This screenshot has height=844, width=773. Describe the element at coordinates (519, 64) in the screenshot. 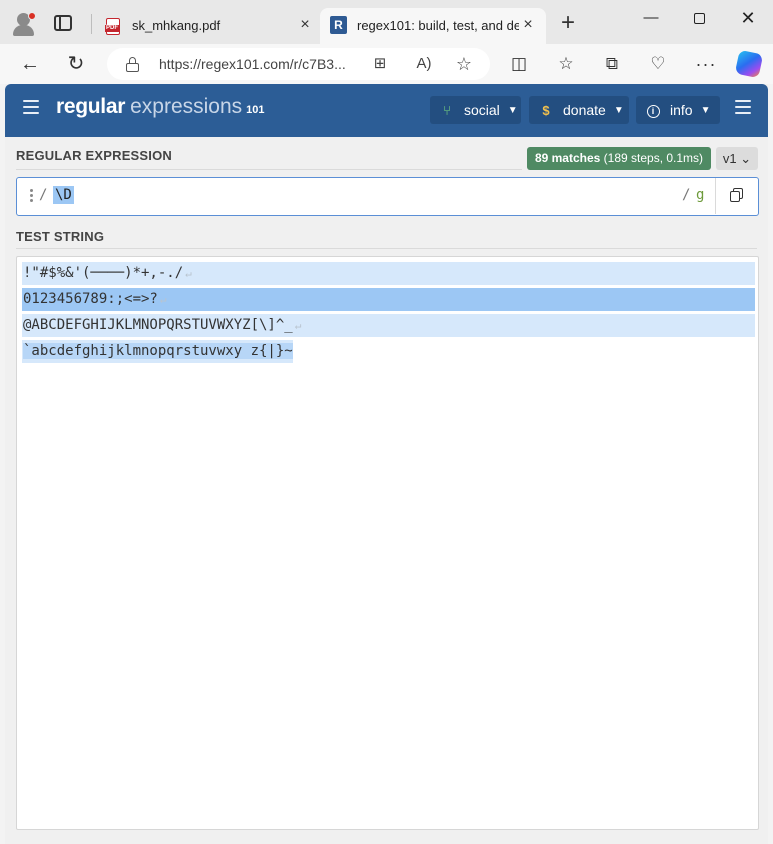

I see `split-screen-icon: ◫` at that location.